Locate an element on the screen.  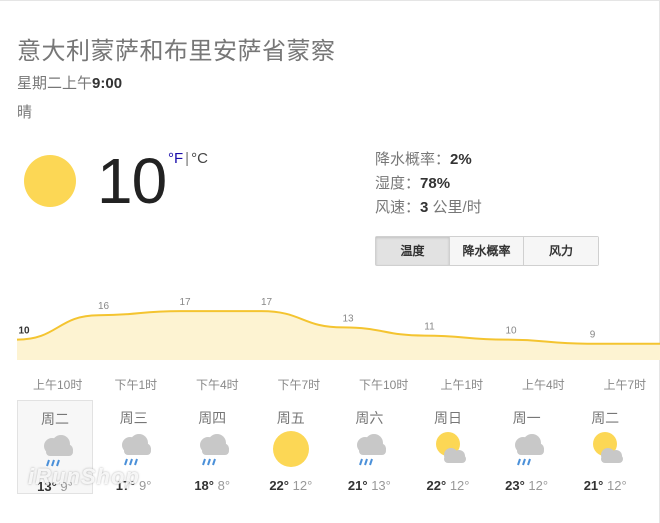
unit-switcher: °F | °C is located at coordinates (188, 158).